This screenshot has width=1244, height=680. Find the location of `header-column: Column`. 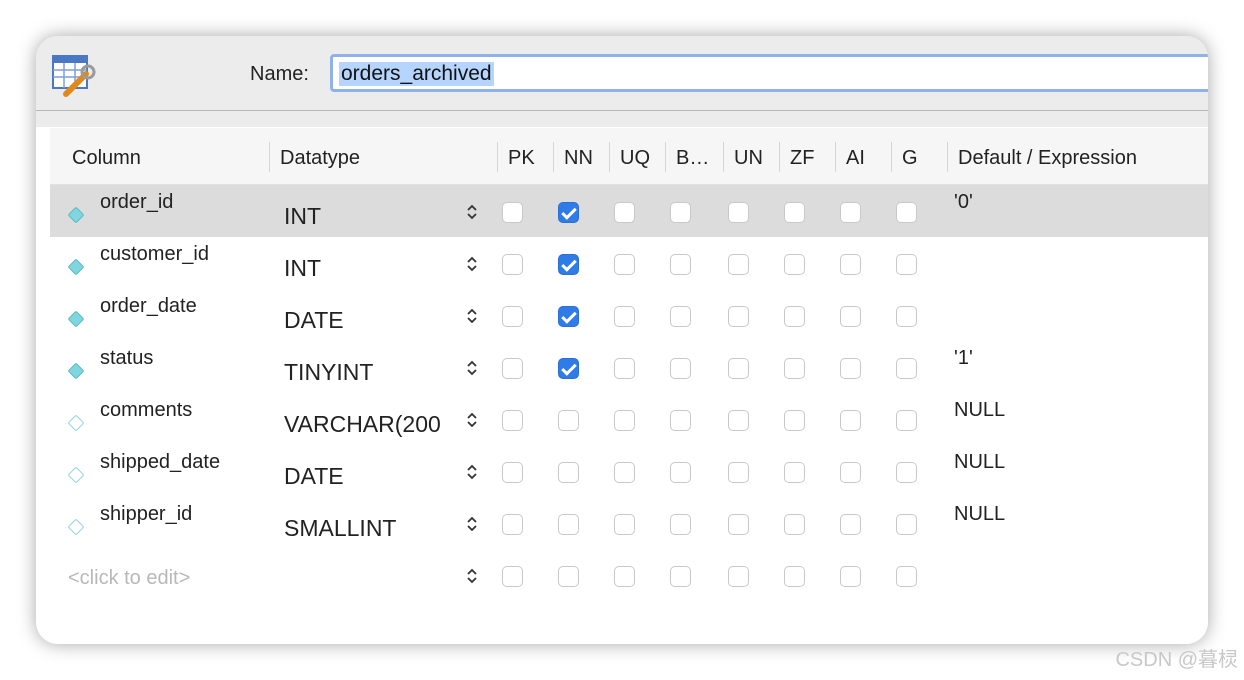

header-column: Column is located at coordinates (106, 156).